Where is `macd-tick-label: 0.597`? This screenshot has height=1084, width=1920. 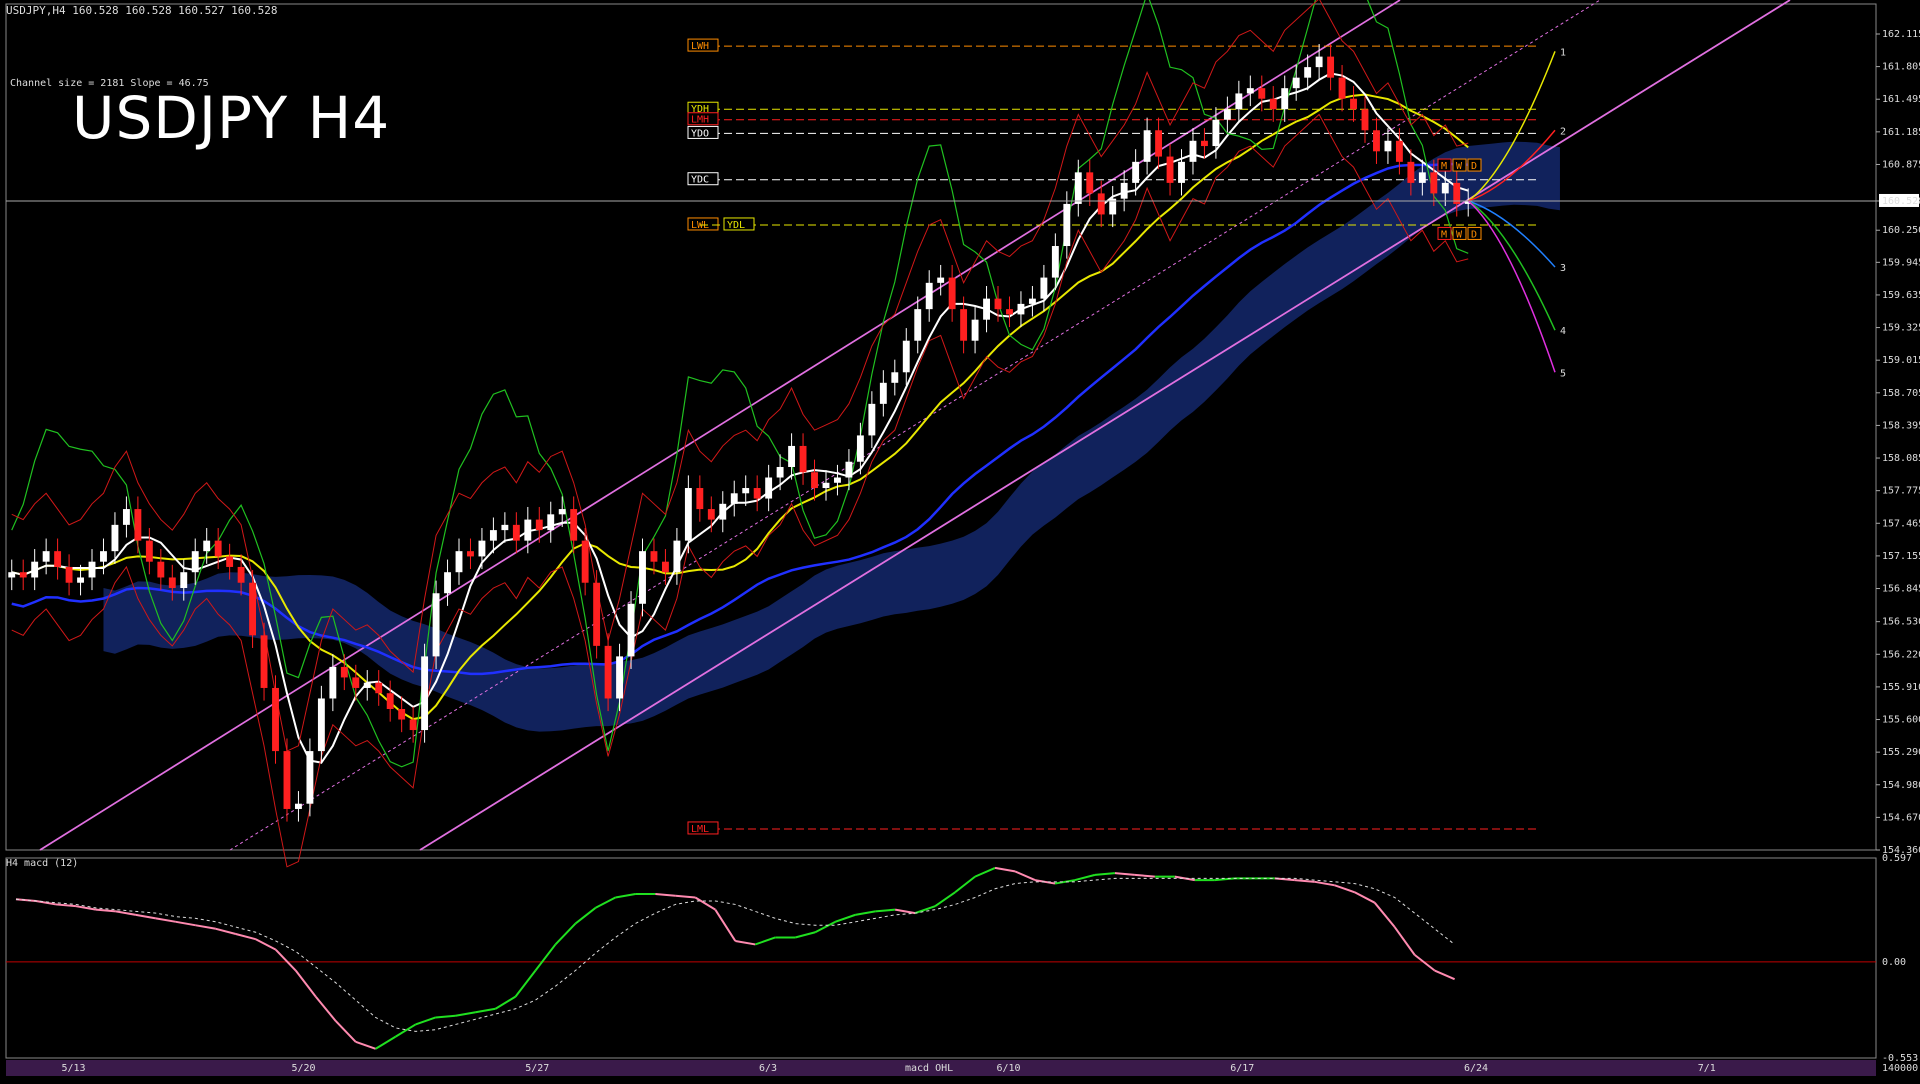 macd-tick-label: 0.597 is located at coordinates (1897, 858).